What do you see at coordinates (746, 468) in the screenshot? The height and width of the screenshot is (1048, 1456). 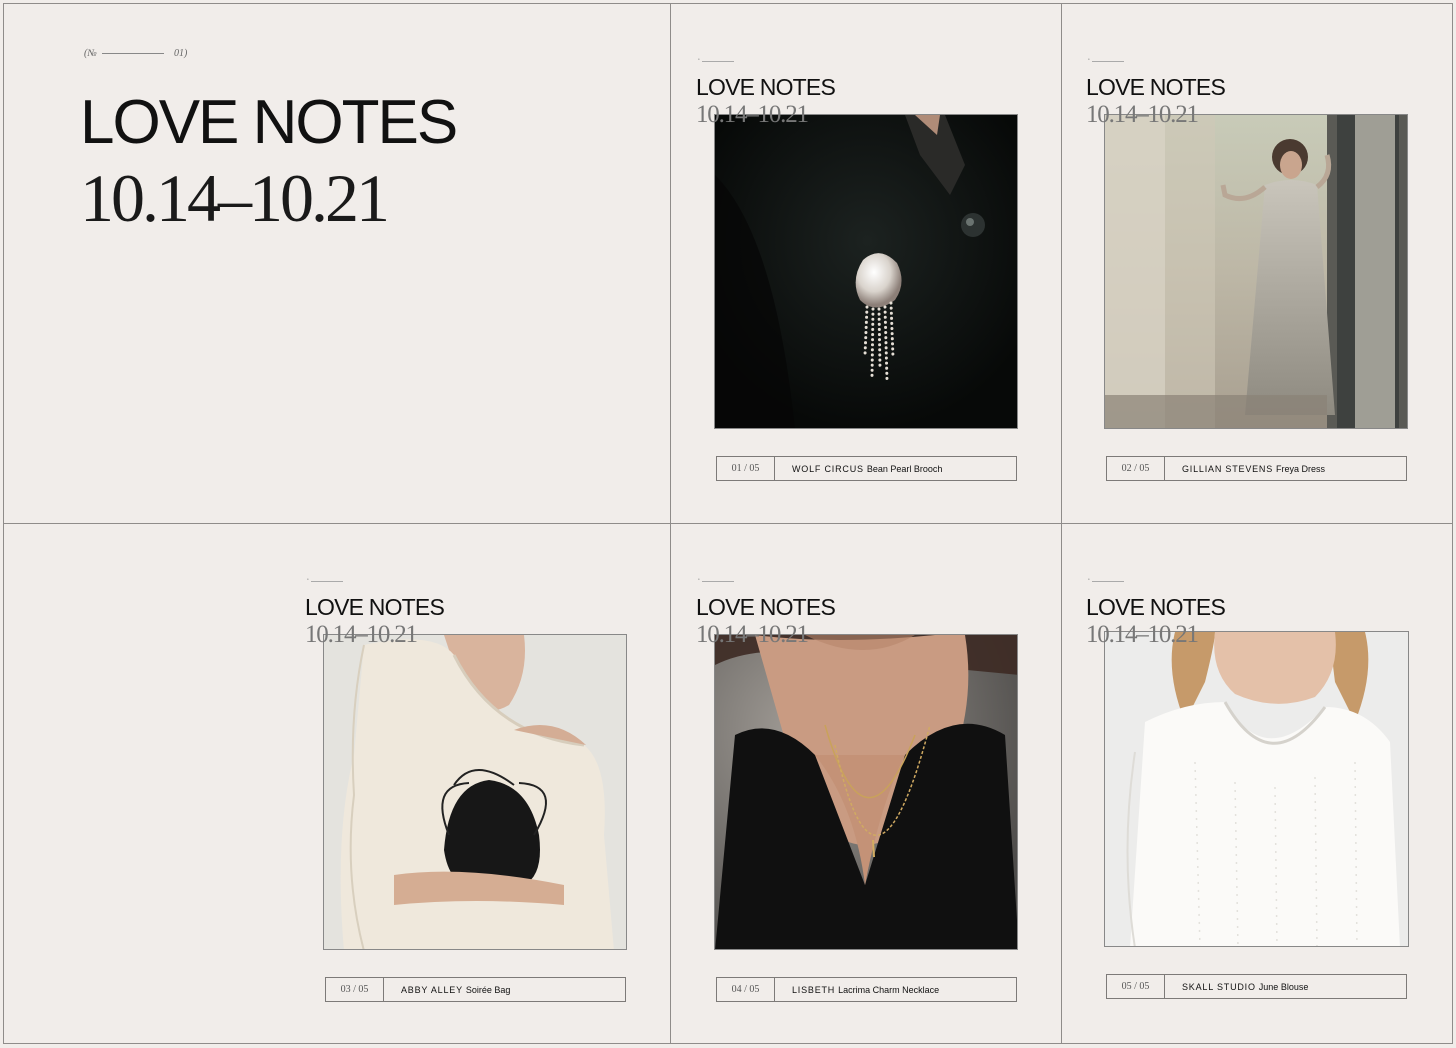 I see `caption-index: 01 / 05` at bounding box center [746, 468].